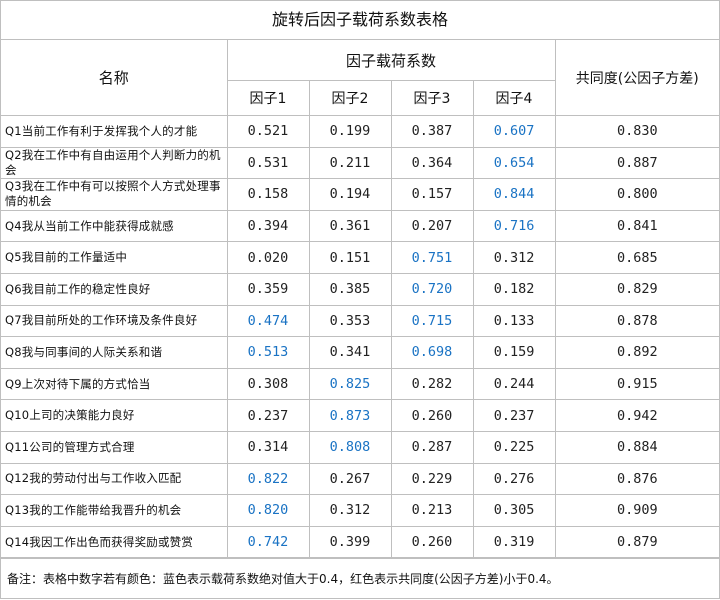 The height and width of the screenshot is (600, 720). I want to click on loading-cell-factor-4: 0.182, so click(514, 289).